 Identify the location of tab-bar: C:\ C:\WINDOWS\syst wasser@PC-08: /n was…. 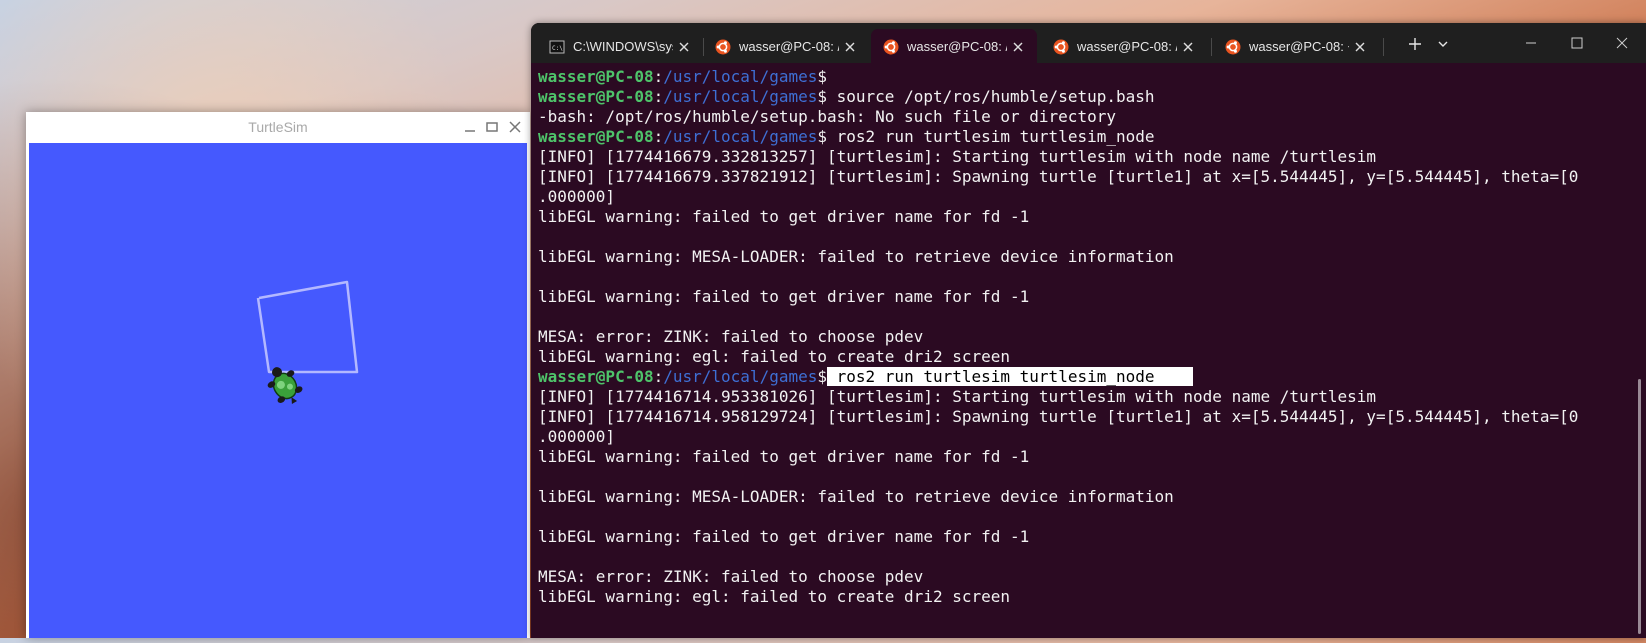
(1088, 43).